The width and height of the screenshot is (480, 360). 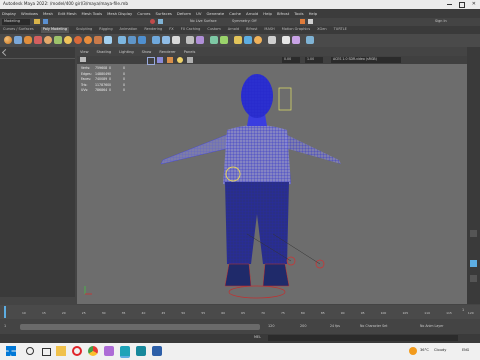 What do you see at coordinates (190, 52) in the screenshot?
I see `viewport-menu-item: Panels` at bounding box center [190, 52].